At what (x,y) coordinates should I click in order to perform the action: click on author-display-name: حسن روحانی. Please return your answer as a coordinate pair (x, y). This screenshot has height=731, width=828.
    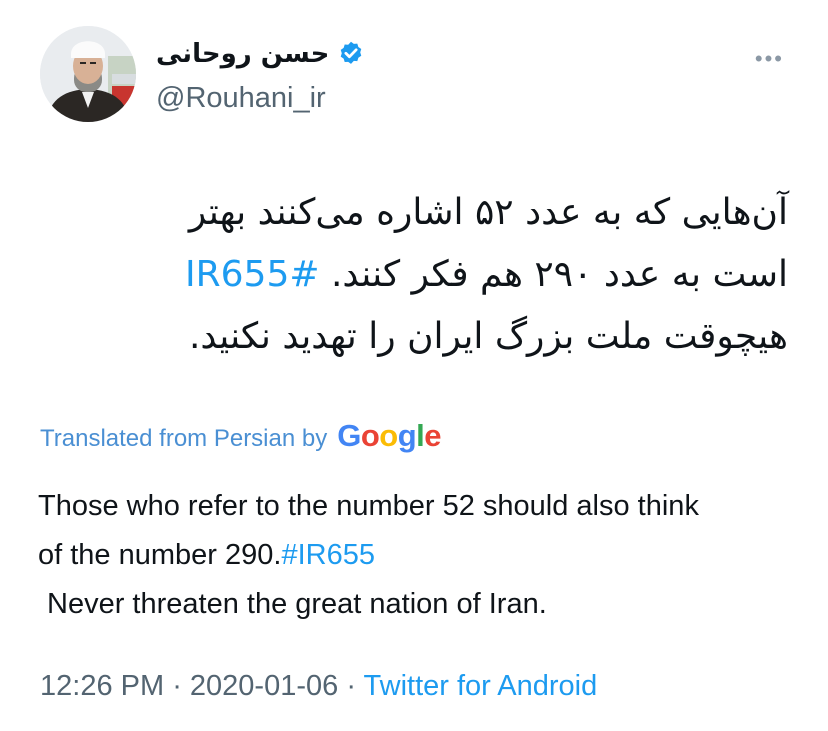
    Looking at the image, I should click on (242, 54).